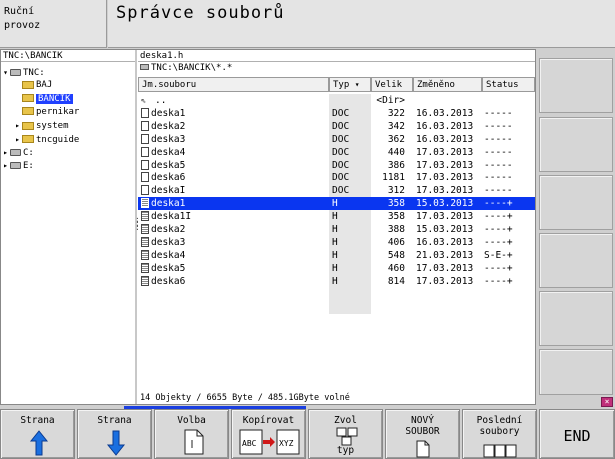 The image size is (615, 459). Describe the element at coordinates (577, 434) in the screenshot. I see `end-button: END` at that location.